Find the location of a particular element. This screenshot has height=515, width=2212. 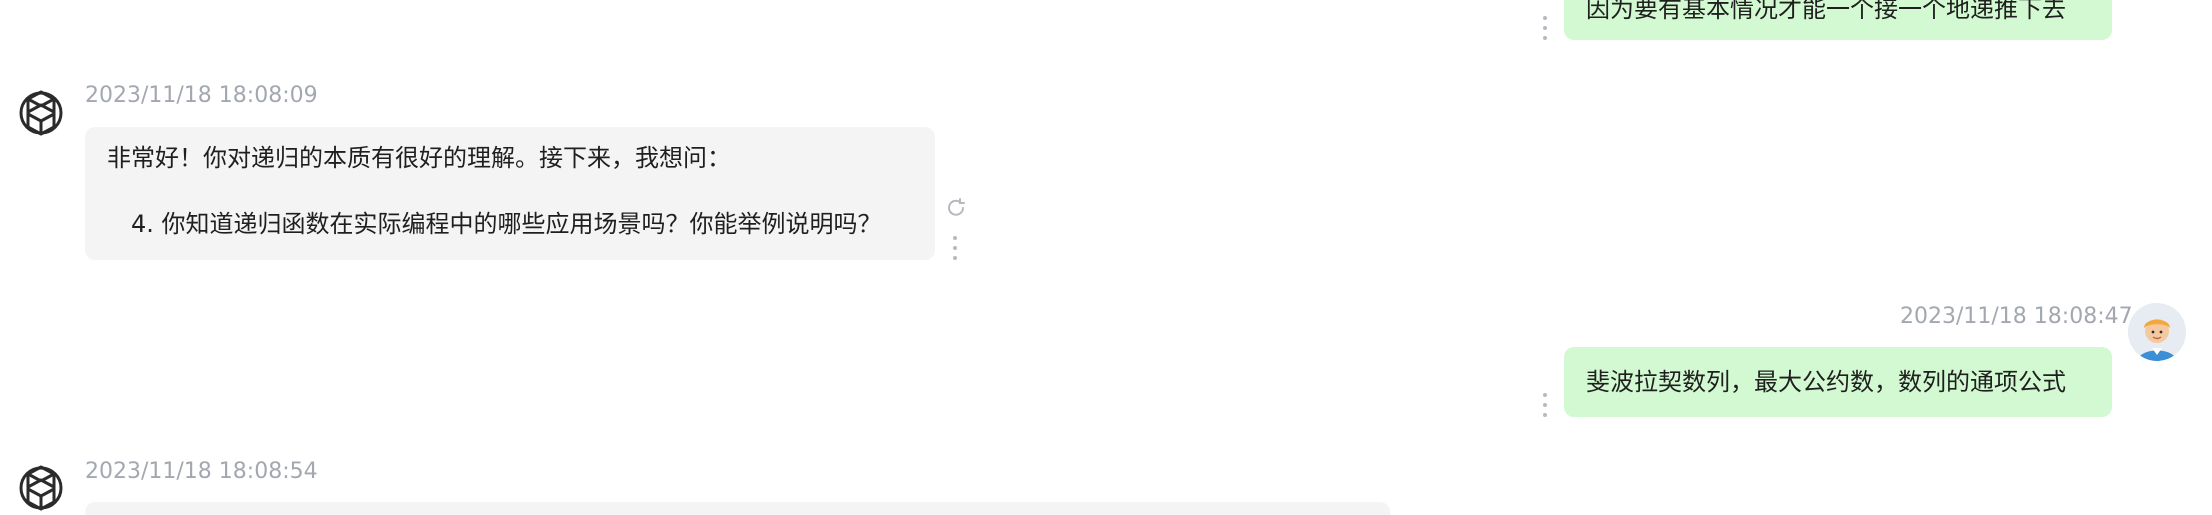

message-timestamp: 2023/11/18 18:08:47 is located at coordinates (2016, 316).